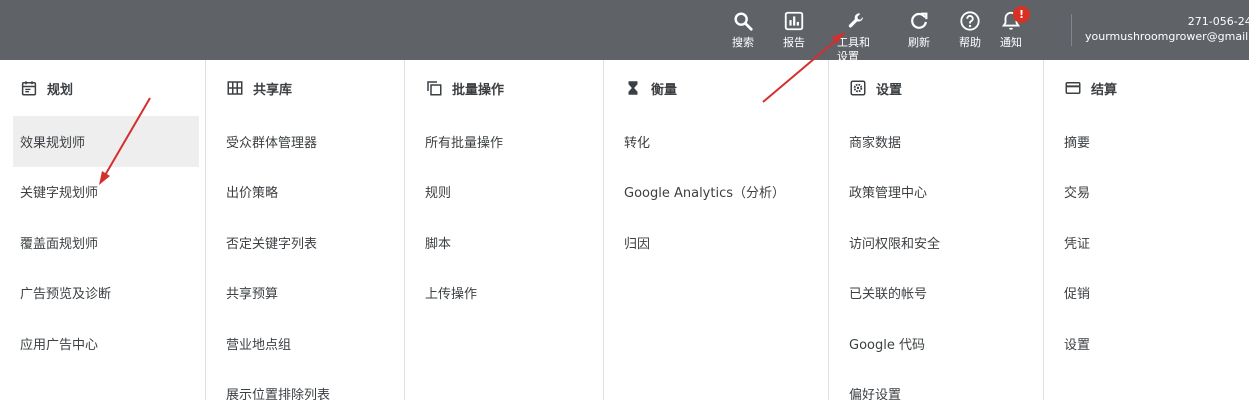 This screenshot has height=400, width=1249. Describe the element at coordinates (919, 20) in the screenshot. I see `refresh-icon` at that location.